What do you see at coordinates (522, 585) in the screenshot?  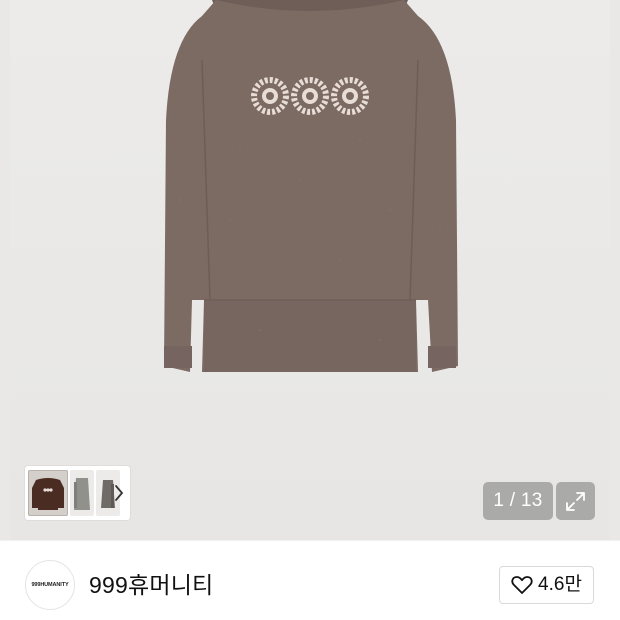 I see `heart-icon` at bounding box center [522, 585].